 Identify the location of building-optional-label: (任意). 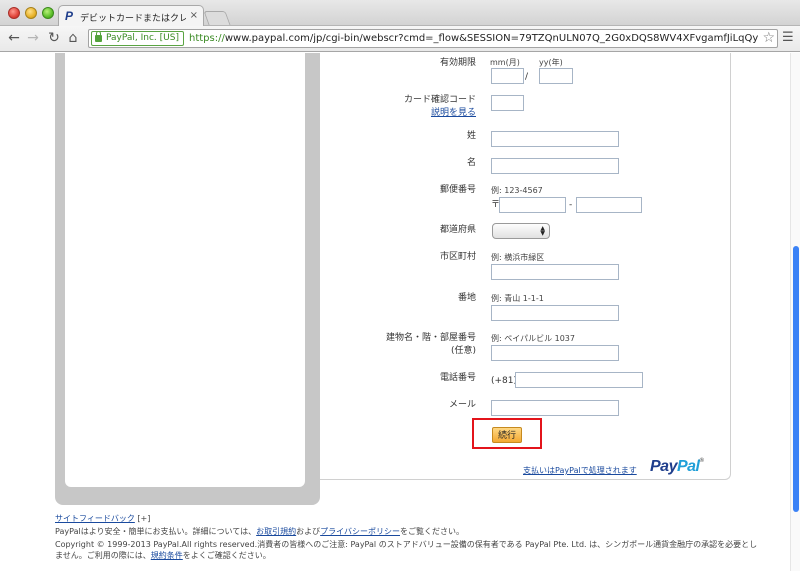
(463, 351).